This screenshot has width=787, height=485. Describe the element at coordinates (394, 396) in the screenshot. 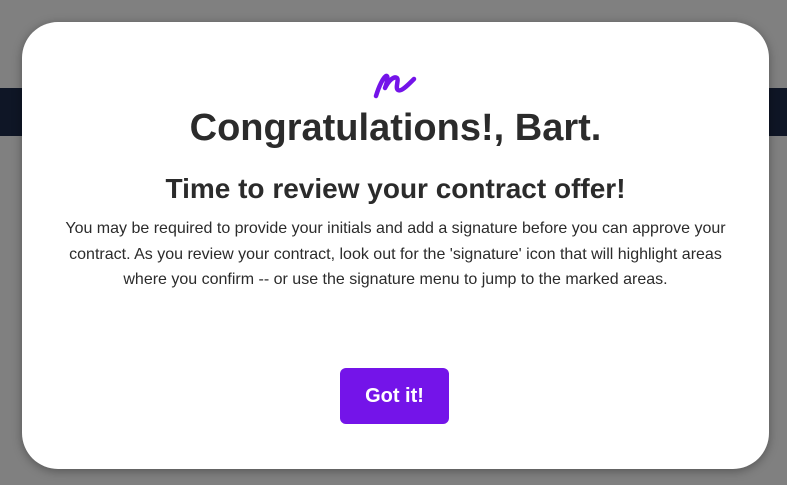

I see `got-it-button: Got it!` at that location.